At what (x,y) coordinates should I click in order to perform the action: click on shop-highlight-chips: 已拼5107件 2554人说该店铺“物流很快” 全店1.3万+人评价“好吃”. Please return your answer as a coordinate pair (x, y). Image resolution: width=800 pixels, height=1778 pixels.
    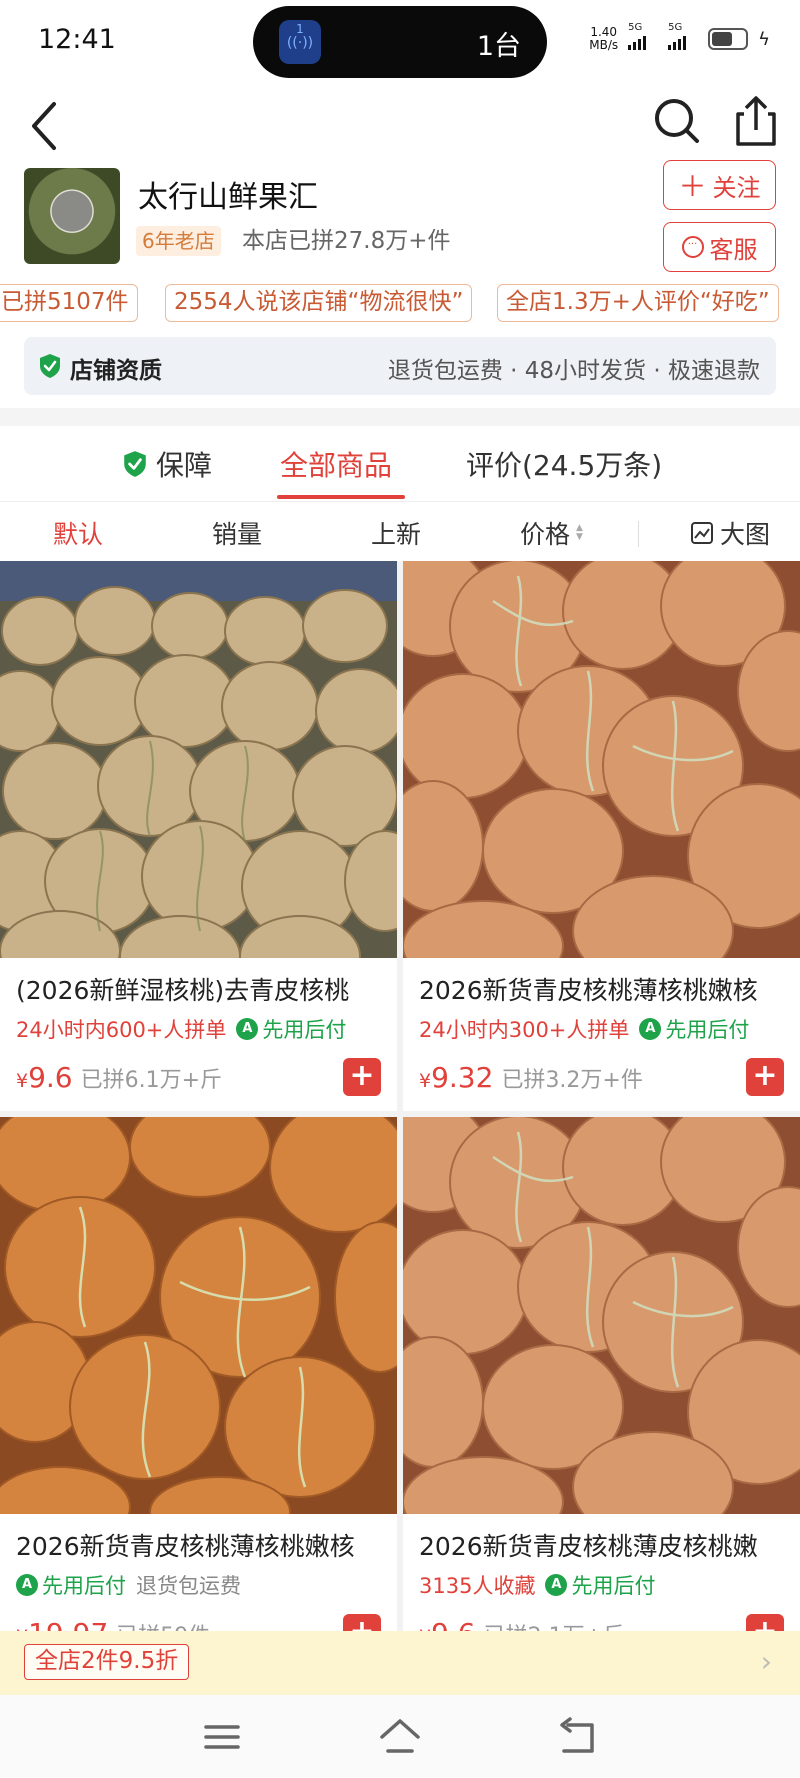
    Looking at the image, I should click on (400, 304).